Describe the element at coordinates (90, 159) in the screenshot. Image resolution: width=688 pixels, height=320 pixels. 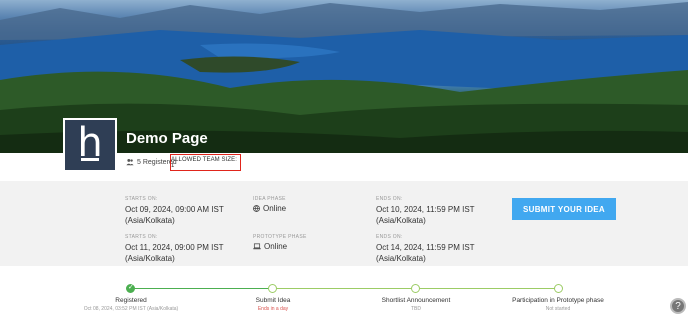
I see `logo-underline` at that location.